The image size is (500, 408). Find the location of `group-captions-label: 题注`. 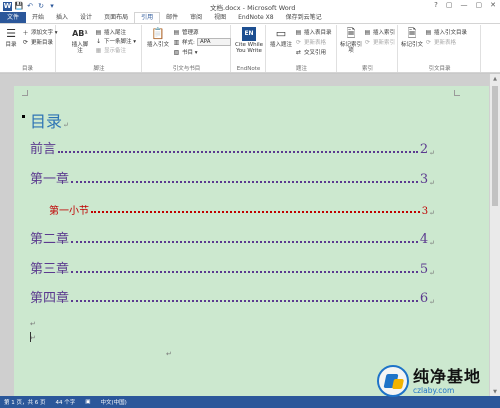

group-captions-label: 题注 is located at coordinates (301, 69).